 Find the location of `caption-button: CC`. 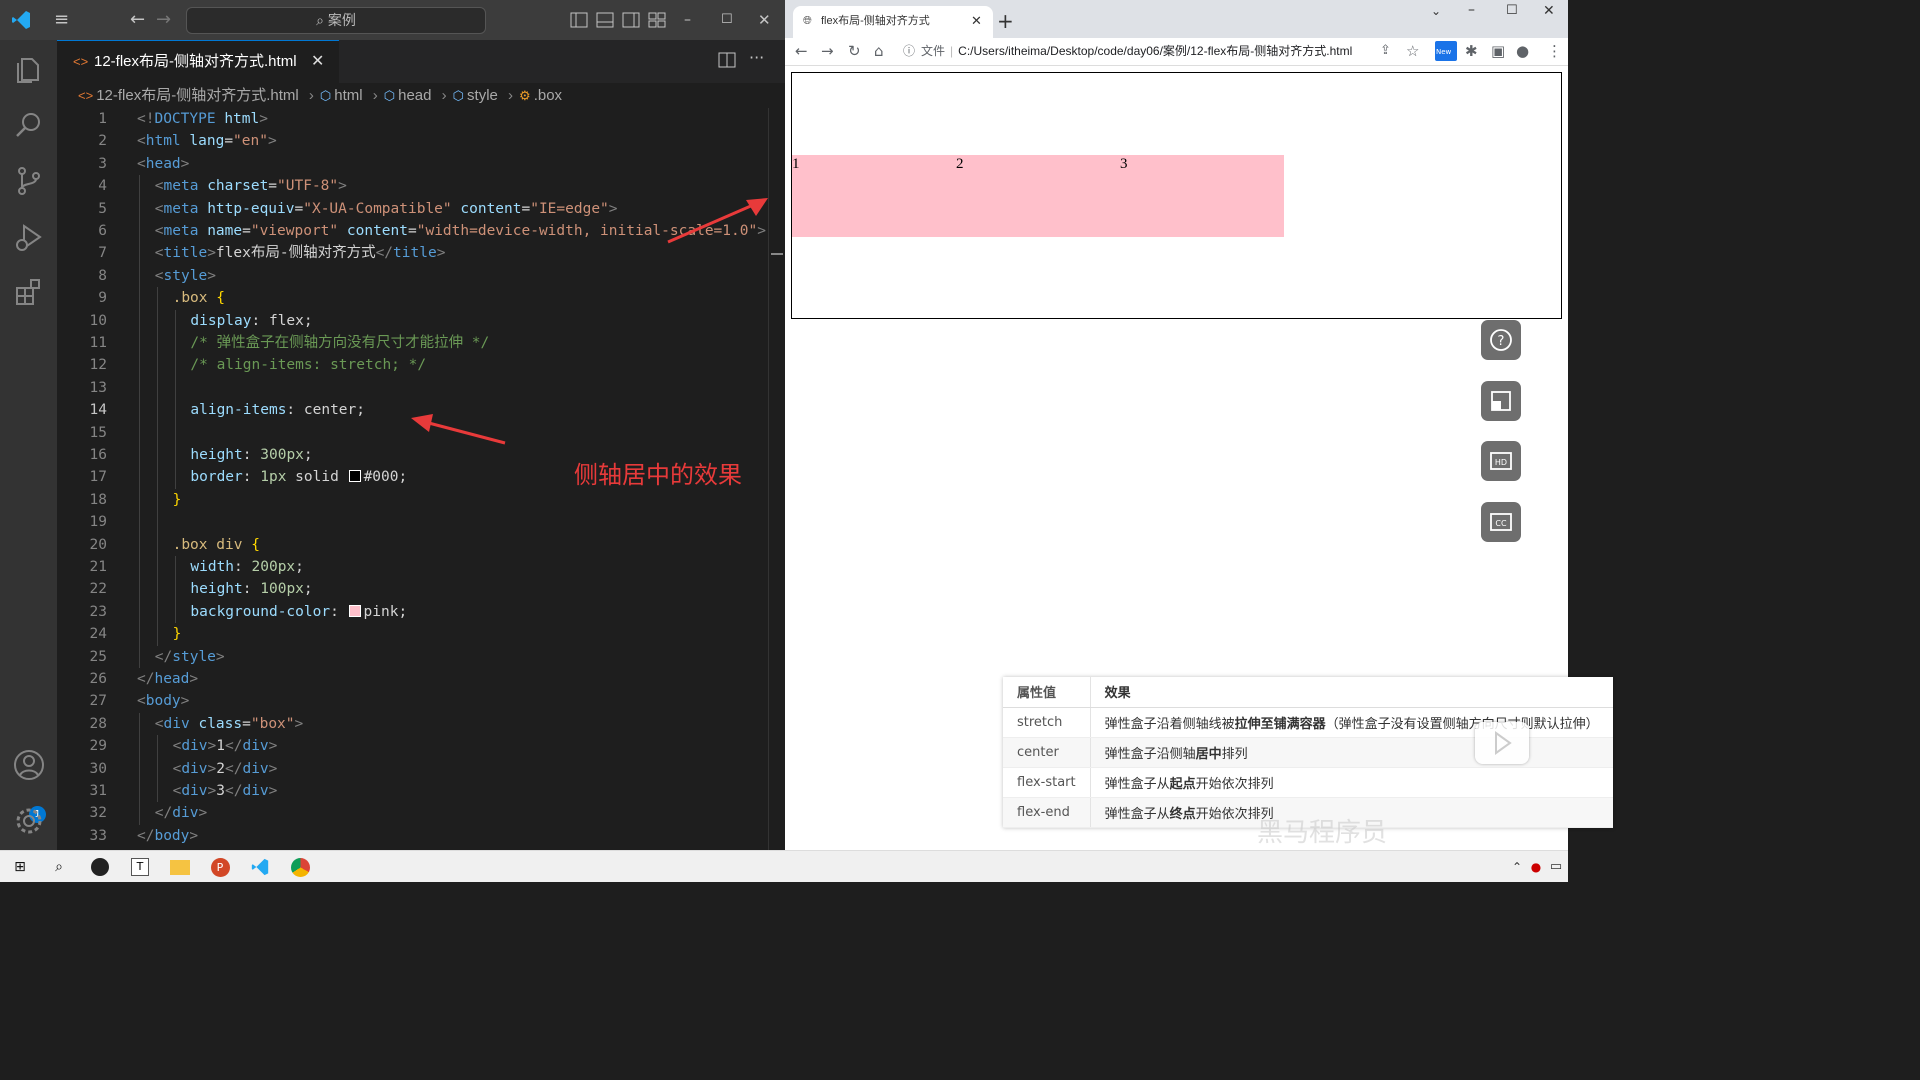

caption-button: CC is located at coordinates (1501, 522).